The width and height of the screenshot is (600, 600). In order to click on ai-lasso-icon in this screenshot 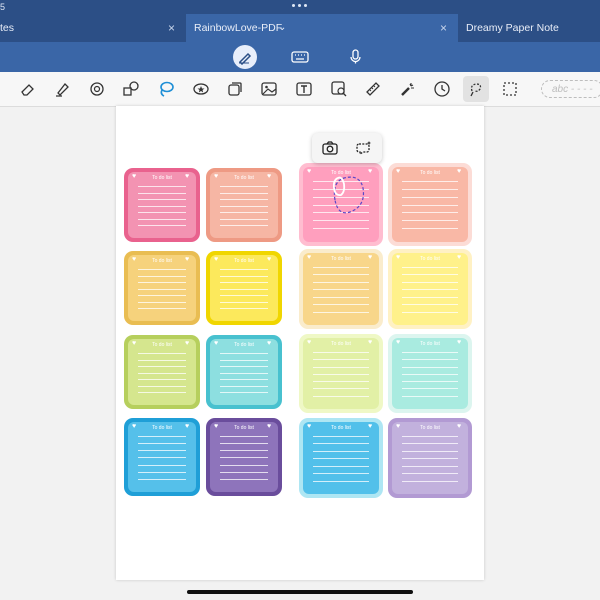, I will do `click(364, 148)`.